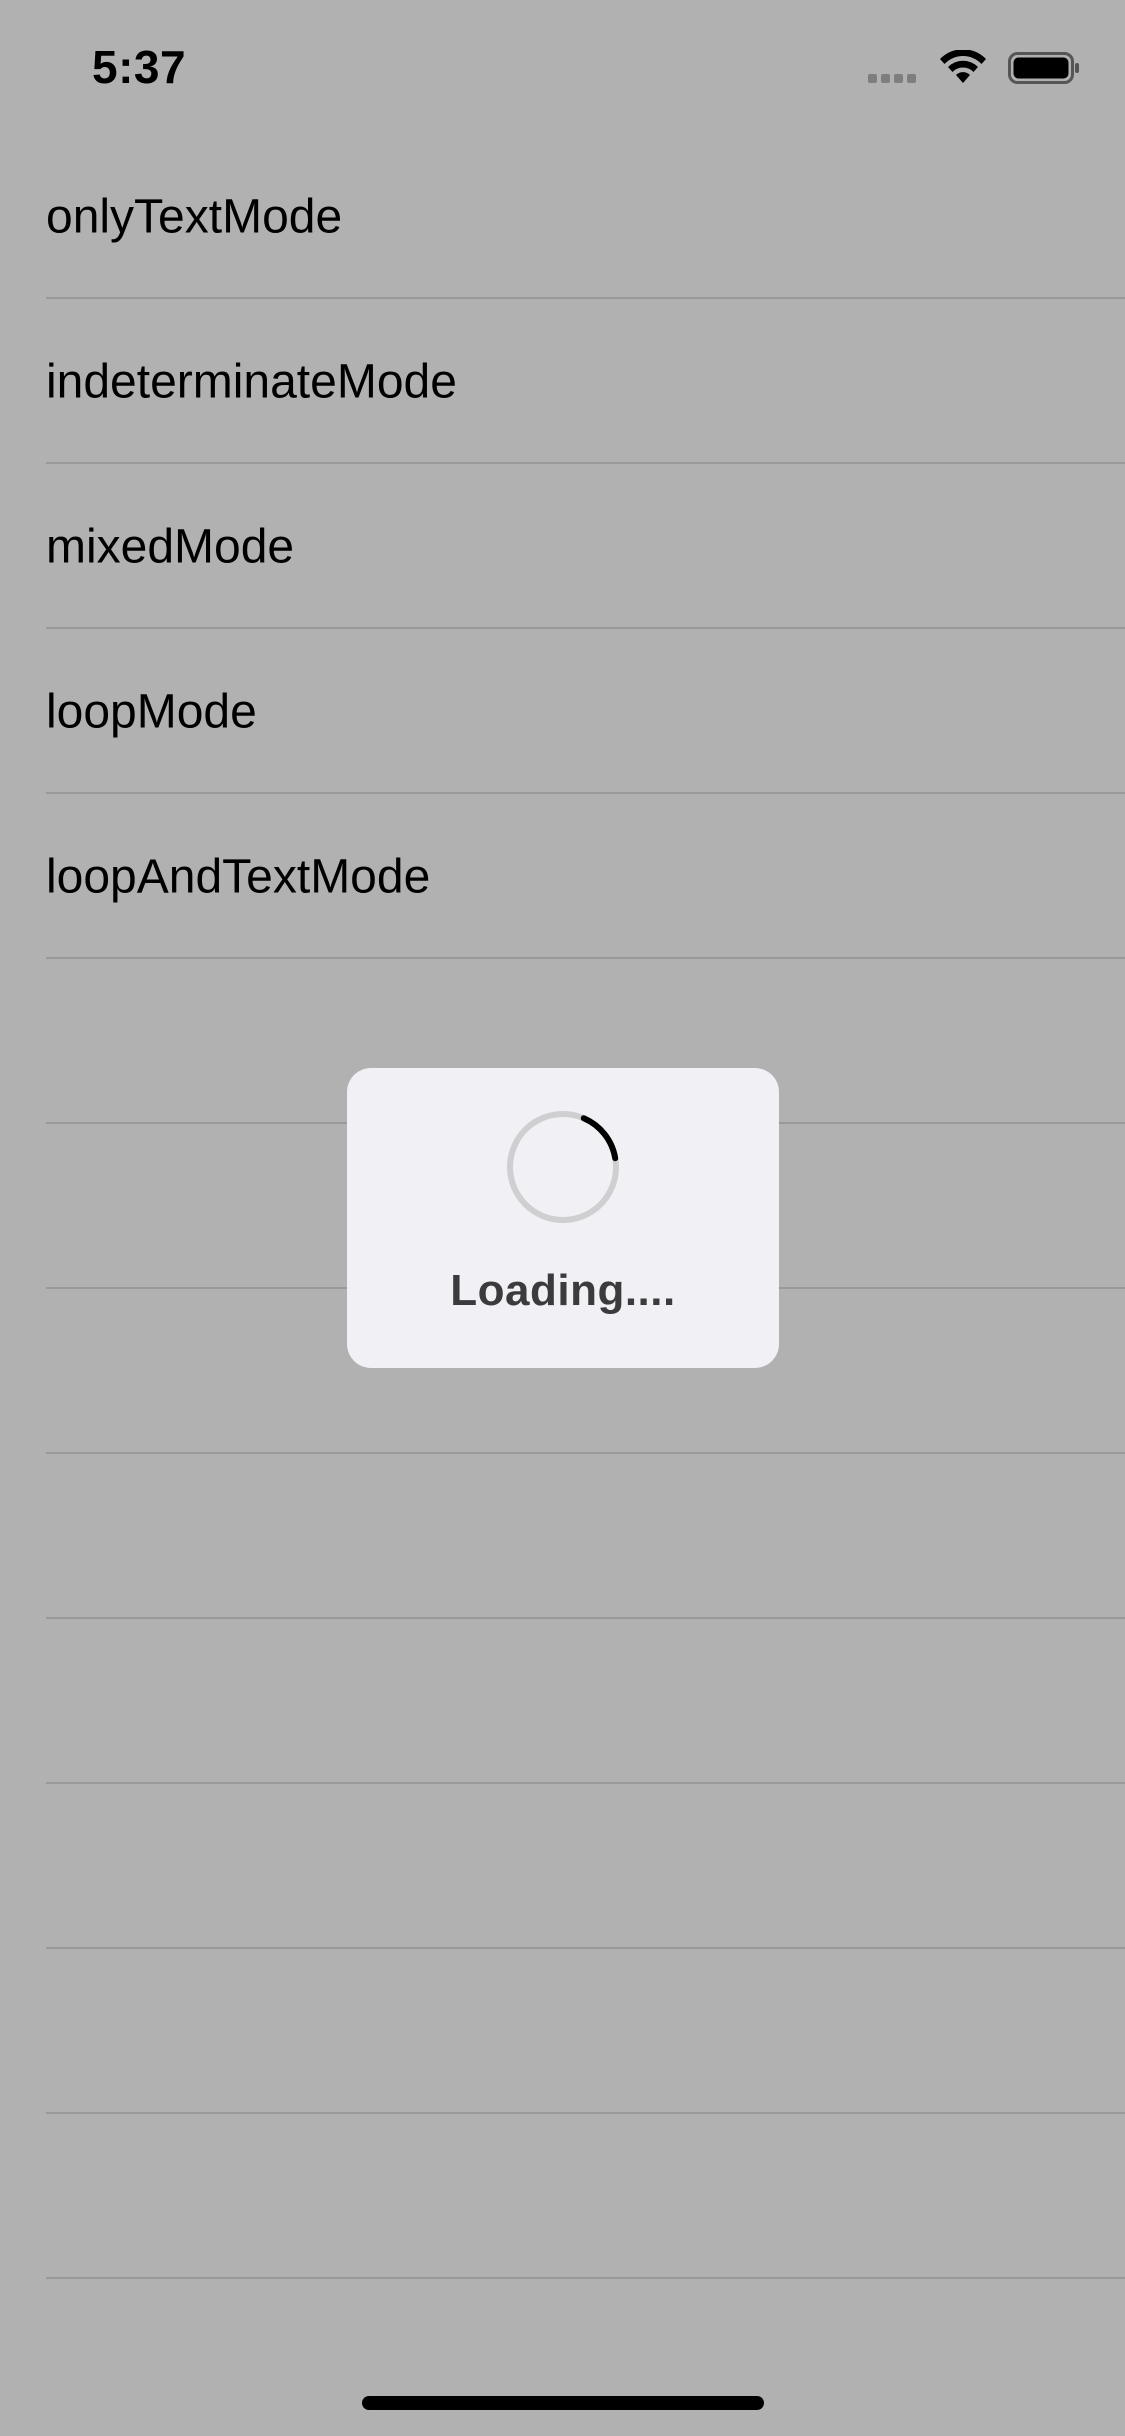 This screenshot has height=2436, width=1125. What do you see at coordinates (139, 67) in the screenshot?
I see `status-time: 5:37` at bounding box center [139, 67].